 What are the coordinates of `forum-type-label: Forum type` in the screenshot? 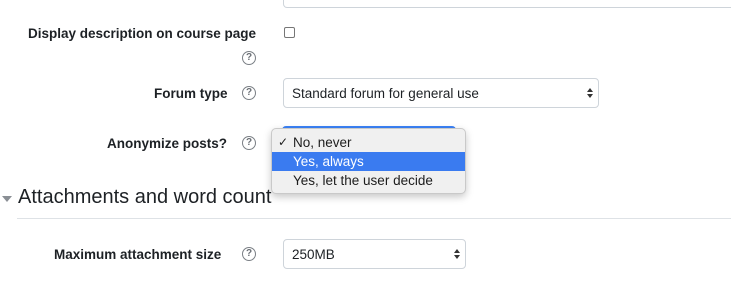 It's located at (191, 93).